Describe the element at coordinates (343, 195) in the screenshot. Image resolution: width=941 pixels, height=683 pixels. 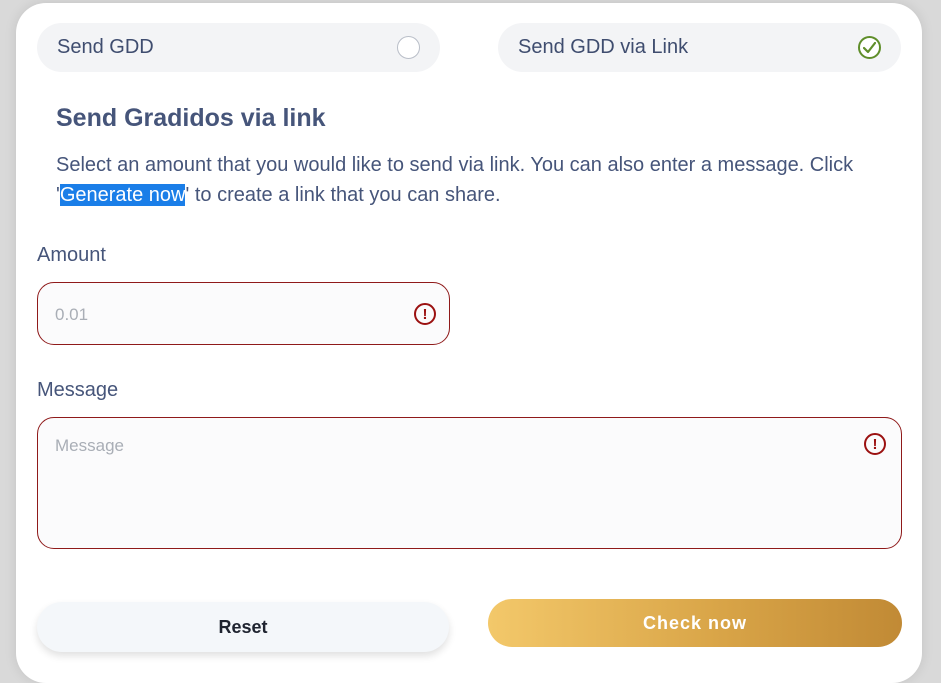
I see `desc-text-after: ' to create a link that you can share.` at that location.